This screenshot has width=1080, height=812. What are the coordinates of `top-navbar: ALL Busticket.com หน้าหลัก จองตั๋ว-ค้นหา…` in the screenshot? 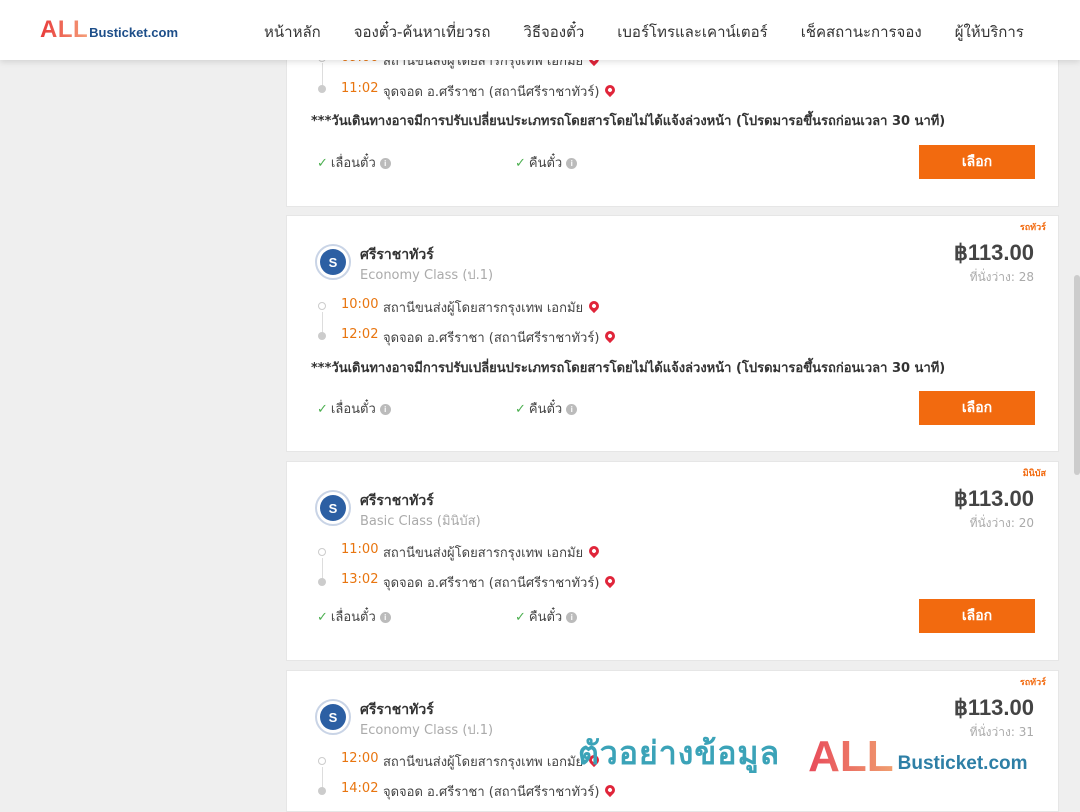 It's located at (540, 30).